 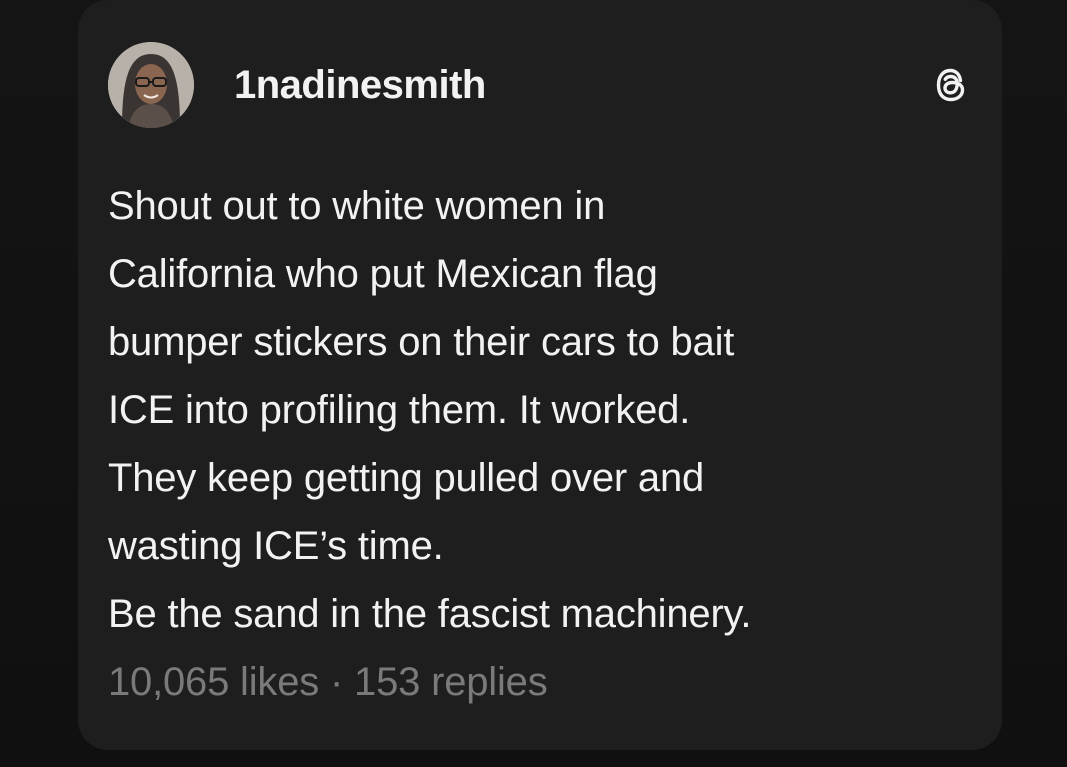 What do you see at coordinates (213, 682) in the screenshot?
I see `likes-count: 10,065 likes` at bounding box center [213, 682].